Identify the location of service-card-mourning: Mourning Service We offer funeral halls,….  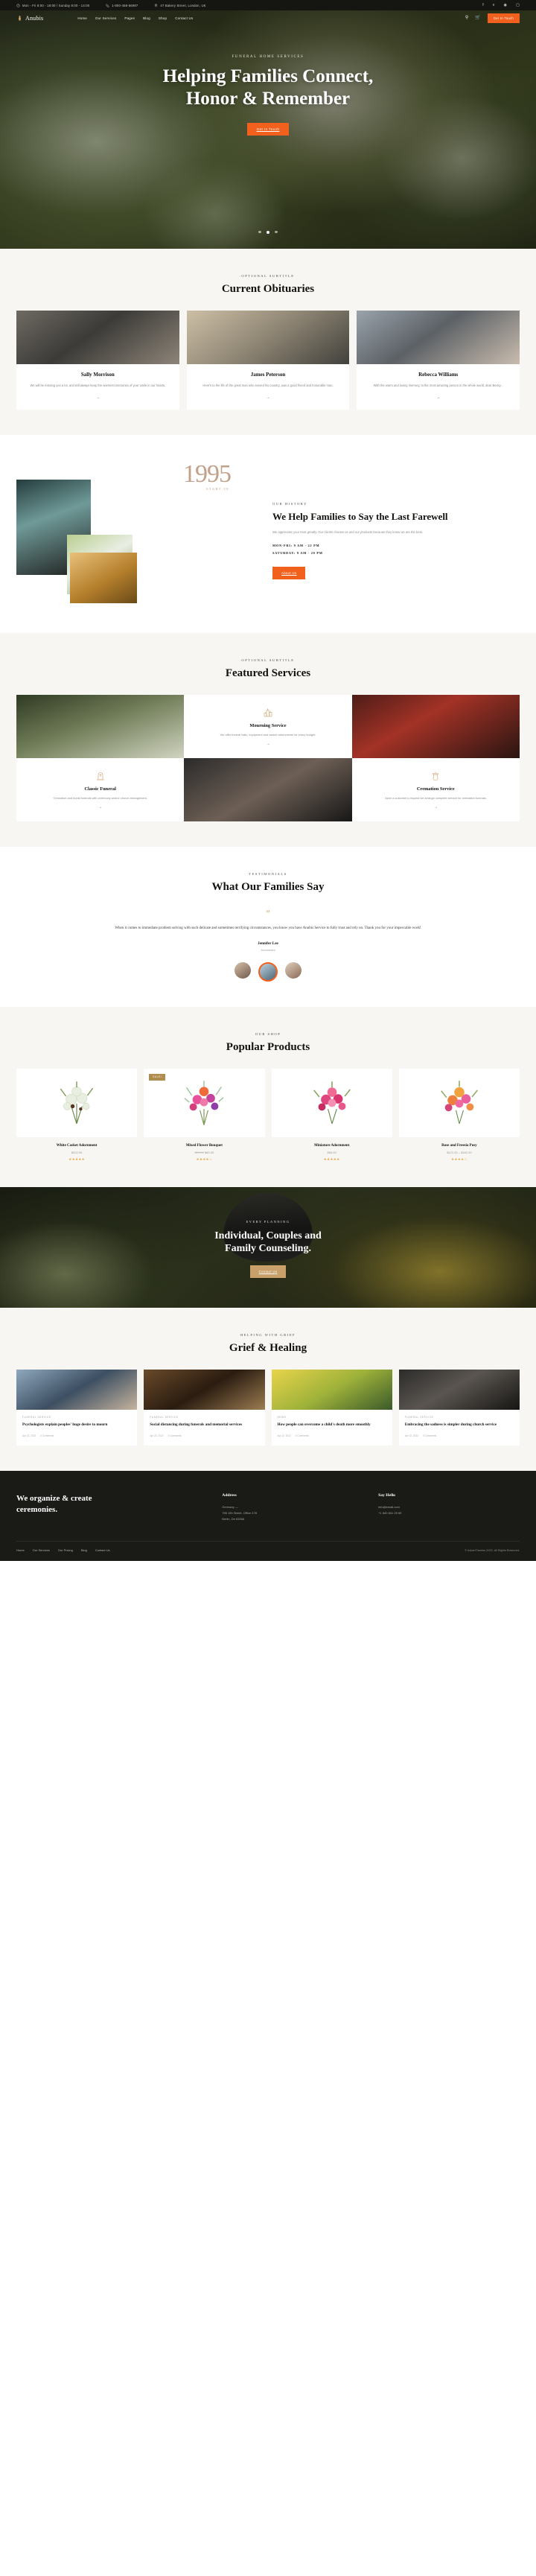
(268, 726).